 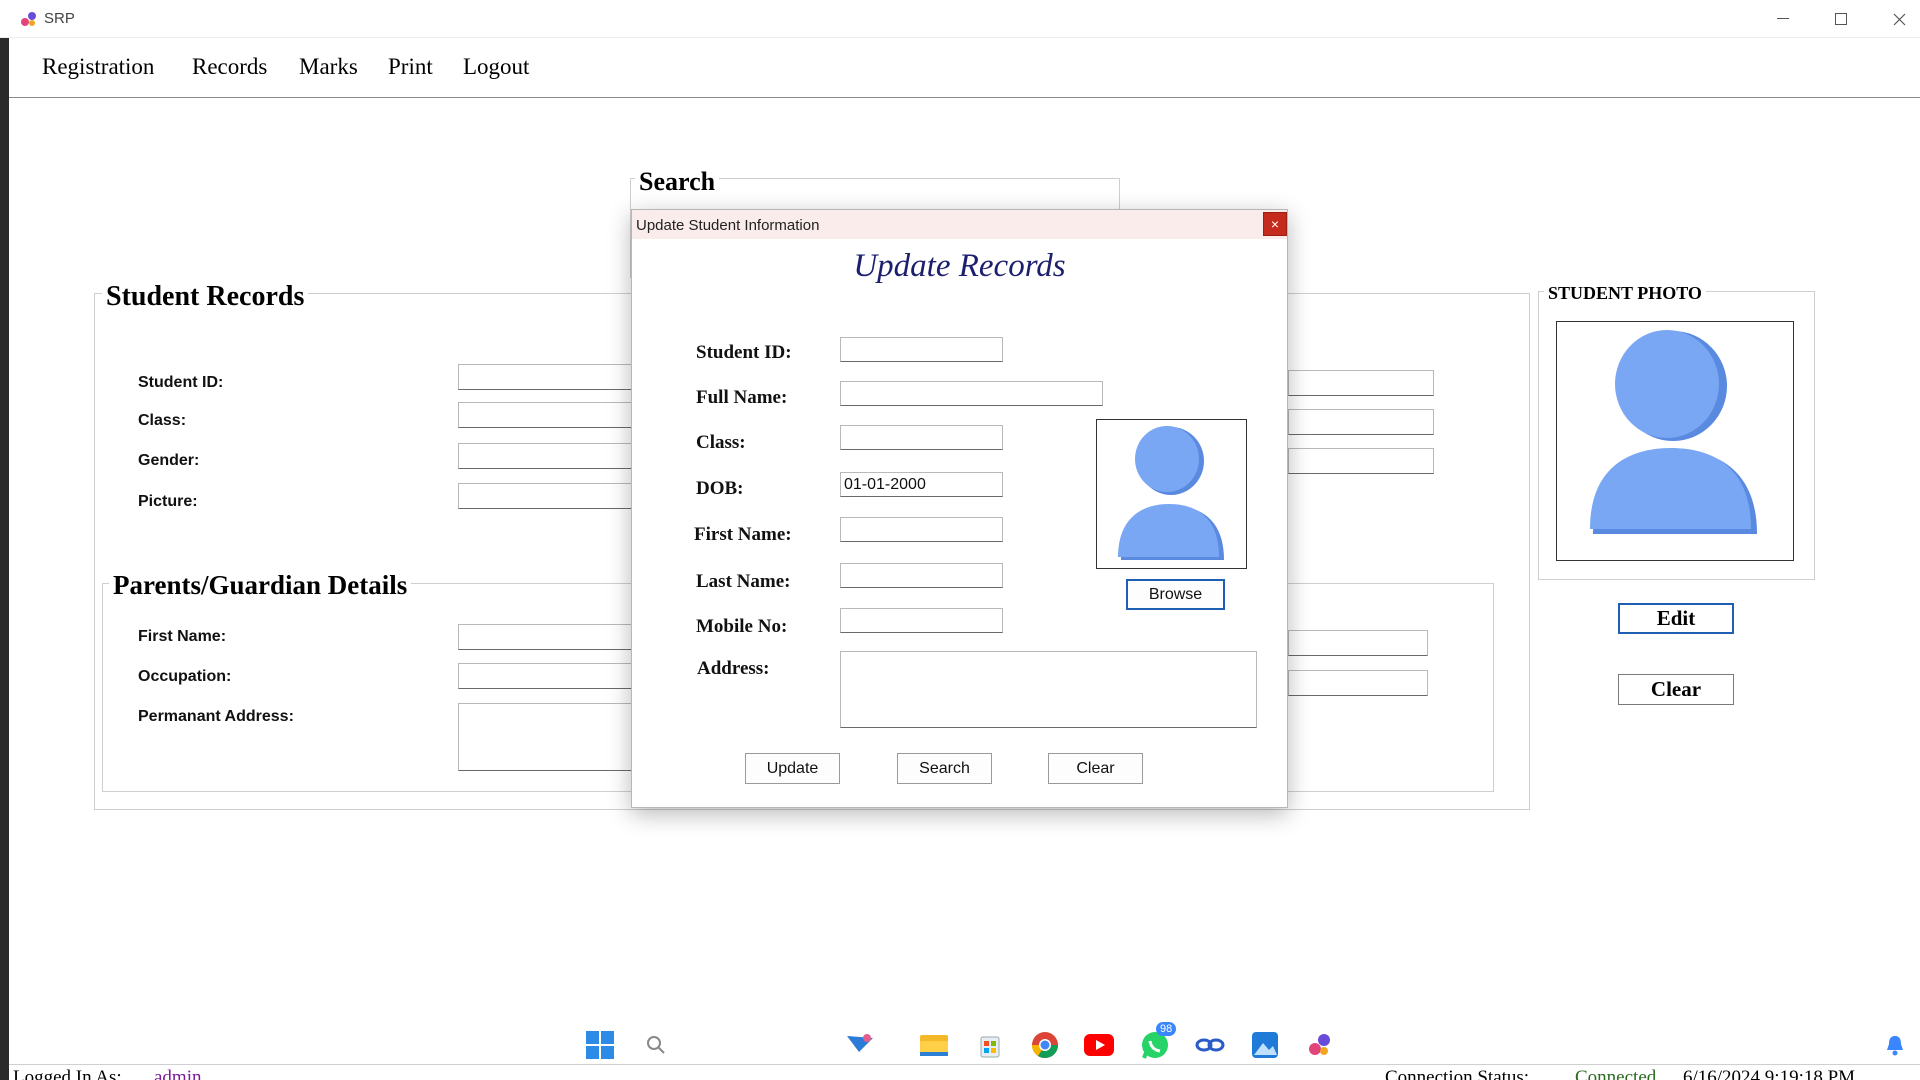 What do you see at coordinates (860, 1045) in the screenshot?
I see `app-icon` at bounding box center [860, 1045].